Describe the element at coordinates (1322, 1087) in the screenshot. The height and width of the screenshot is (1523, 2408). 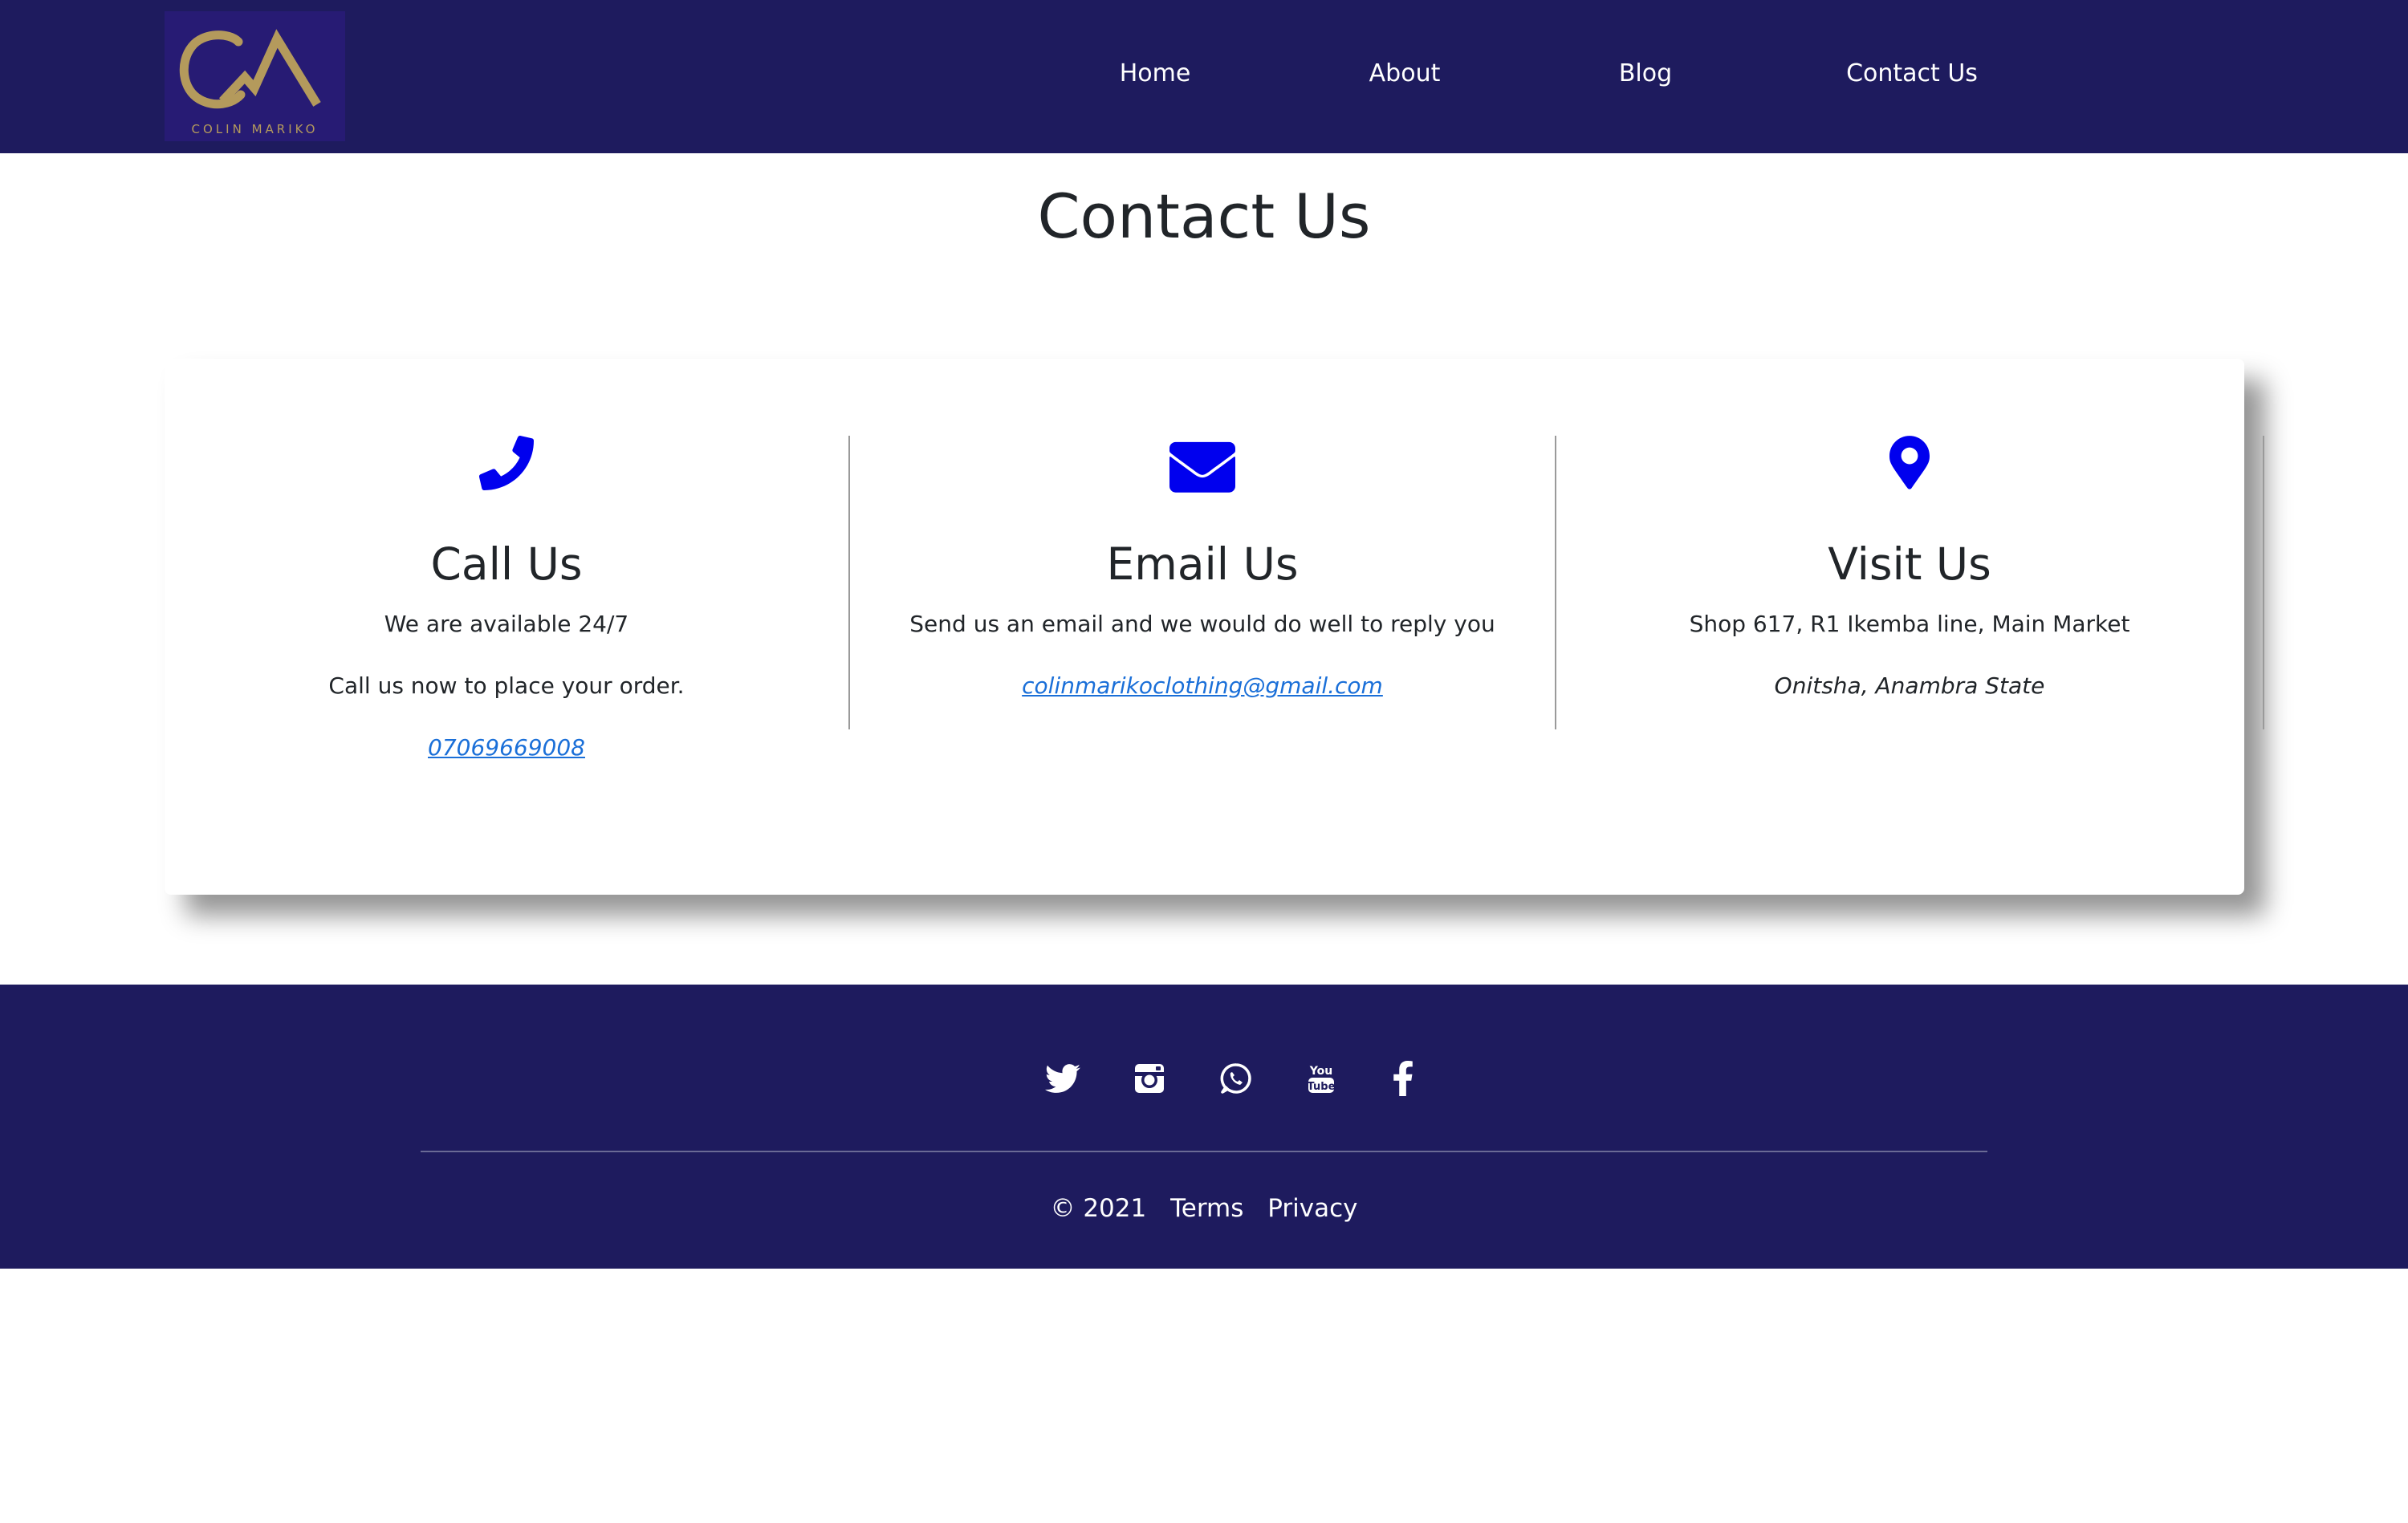
I see `svg-text: Tube` at that location.